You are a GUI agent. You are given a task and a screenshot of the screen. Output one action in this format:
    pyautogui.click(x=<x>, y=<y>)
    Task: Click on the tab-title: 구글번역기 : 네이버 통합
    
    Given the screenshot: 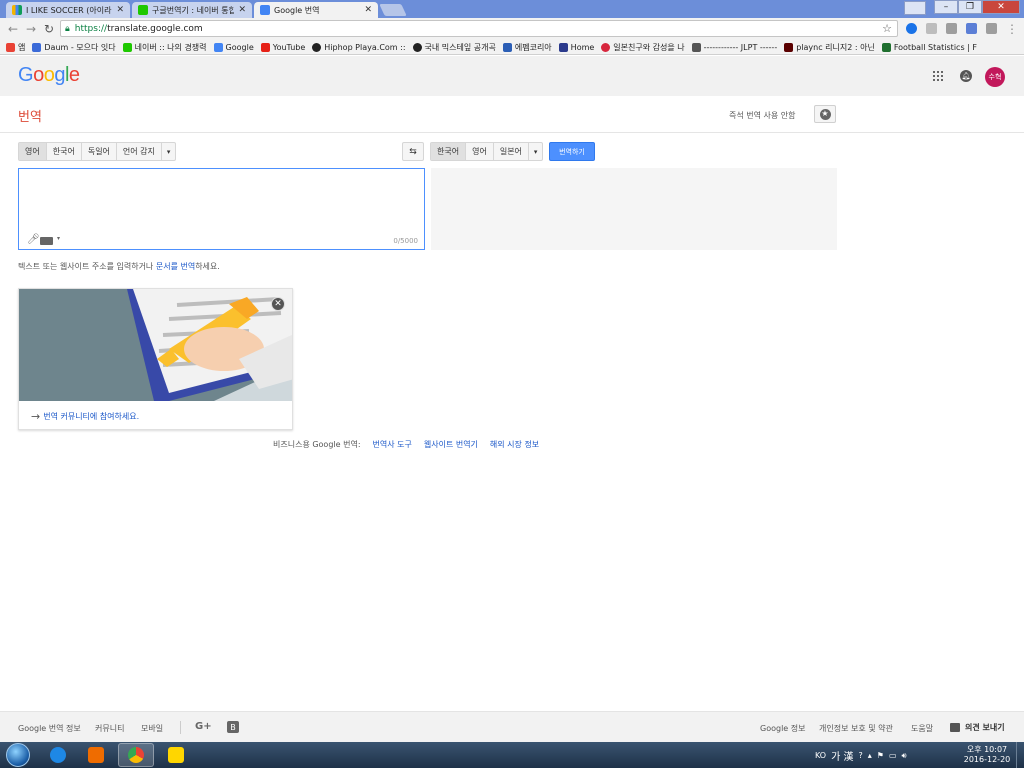 What is the action you would take?
    pyautogui.click(x=193, y=10)
    